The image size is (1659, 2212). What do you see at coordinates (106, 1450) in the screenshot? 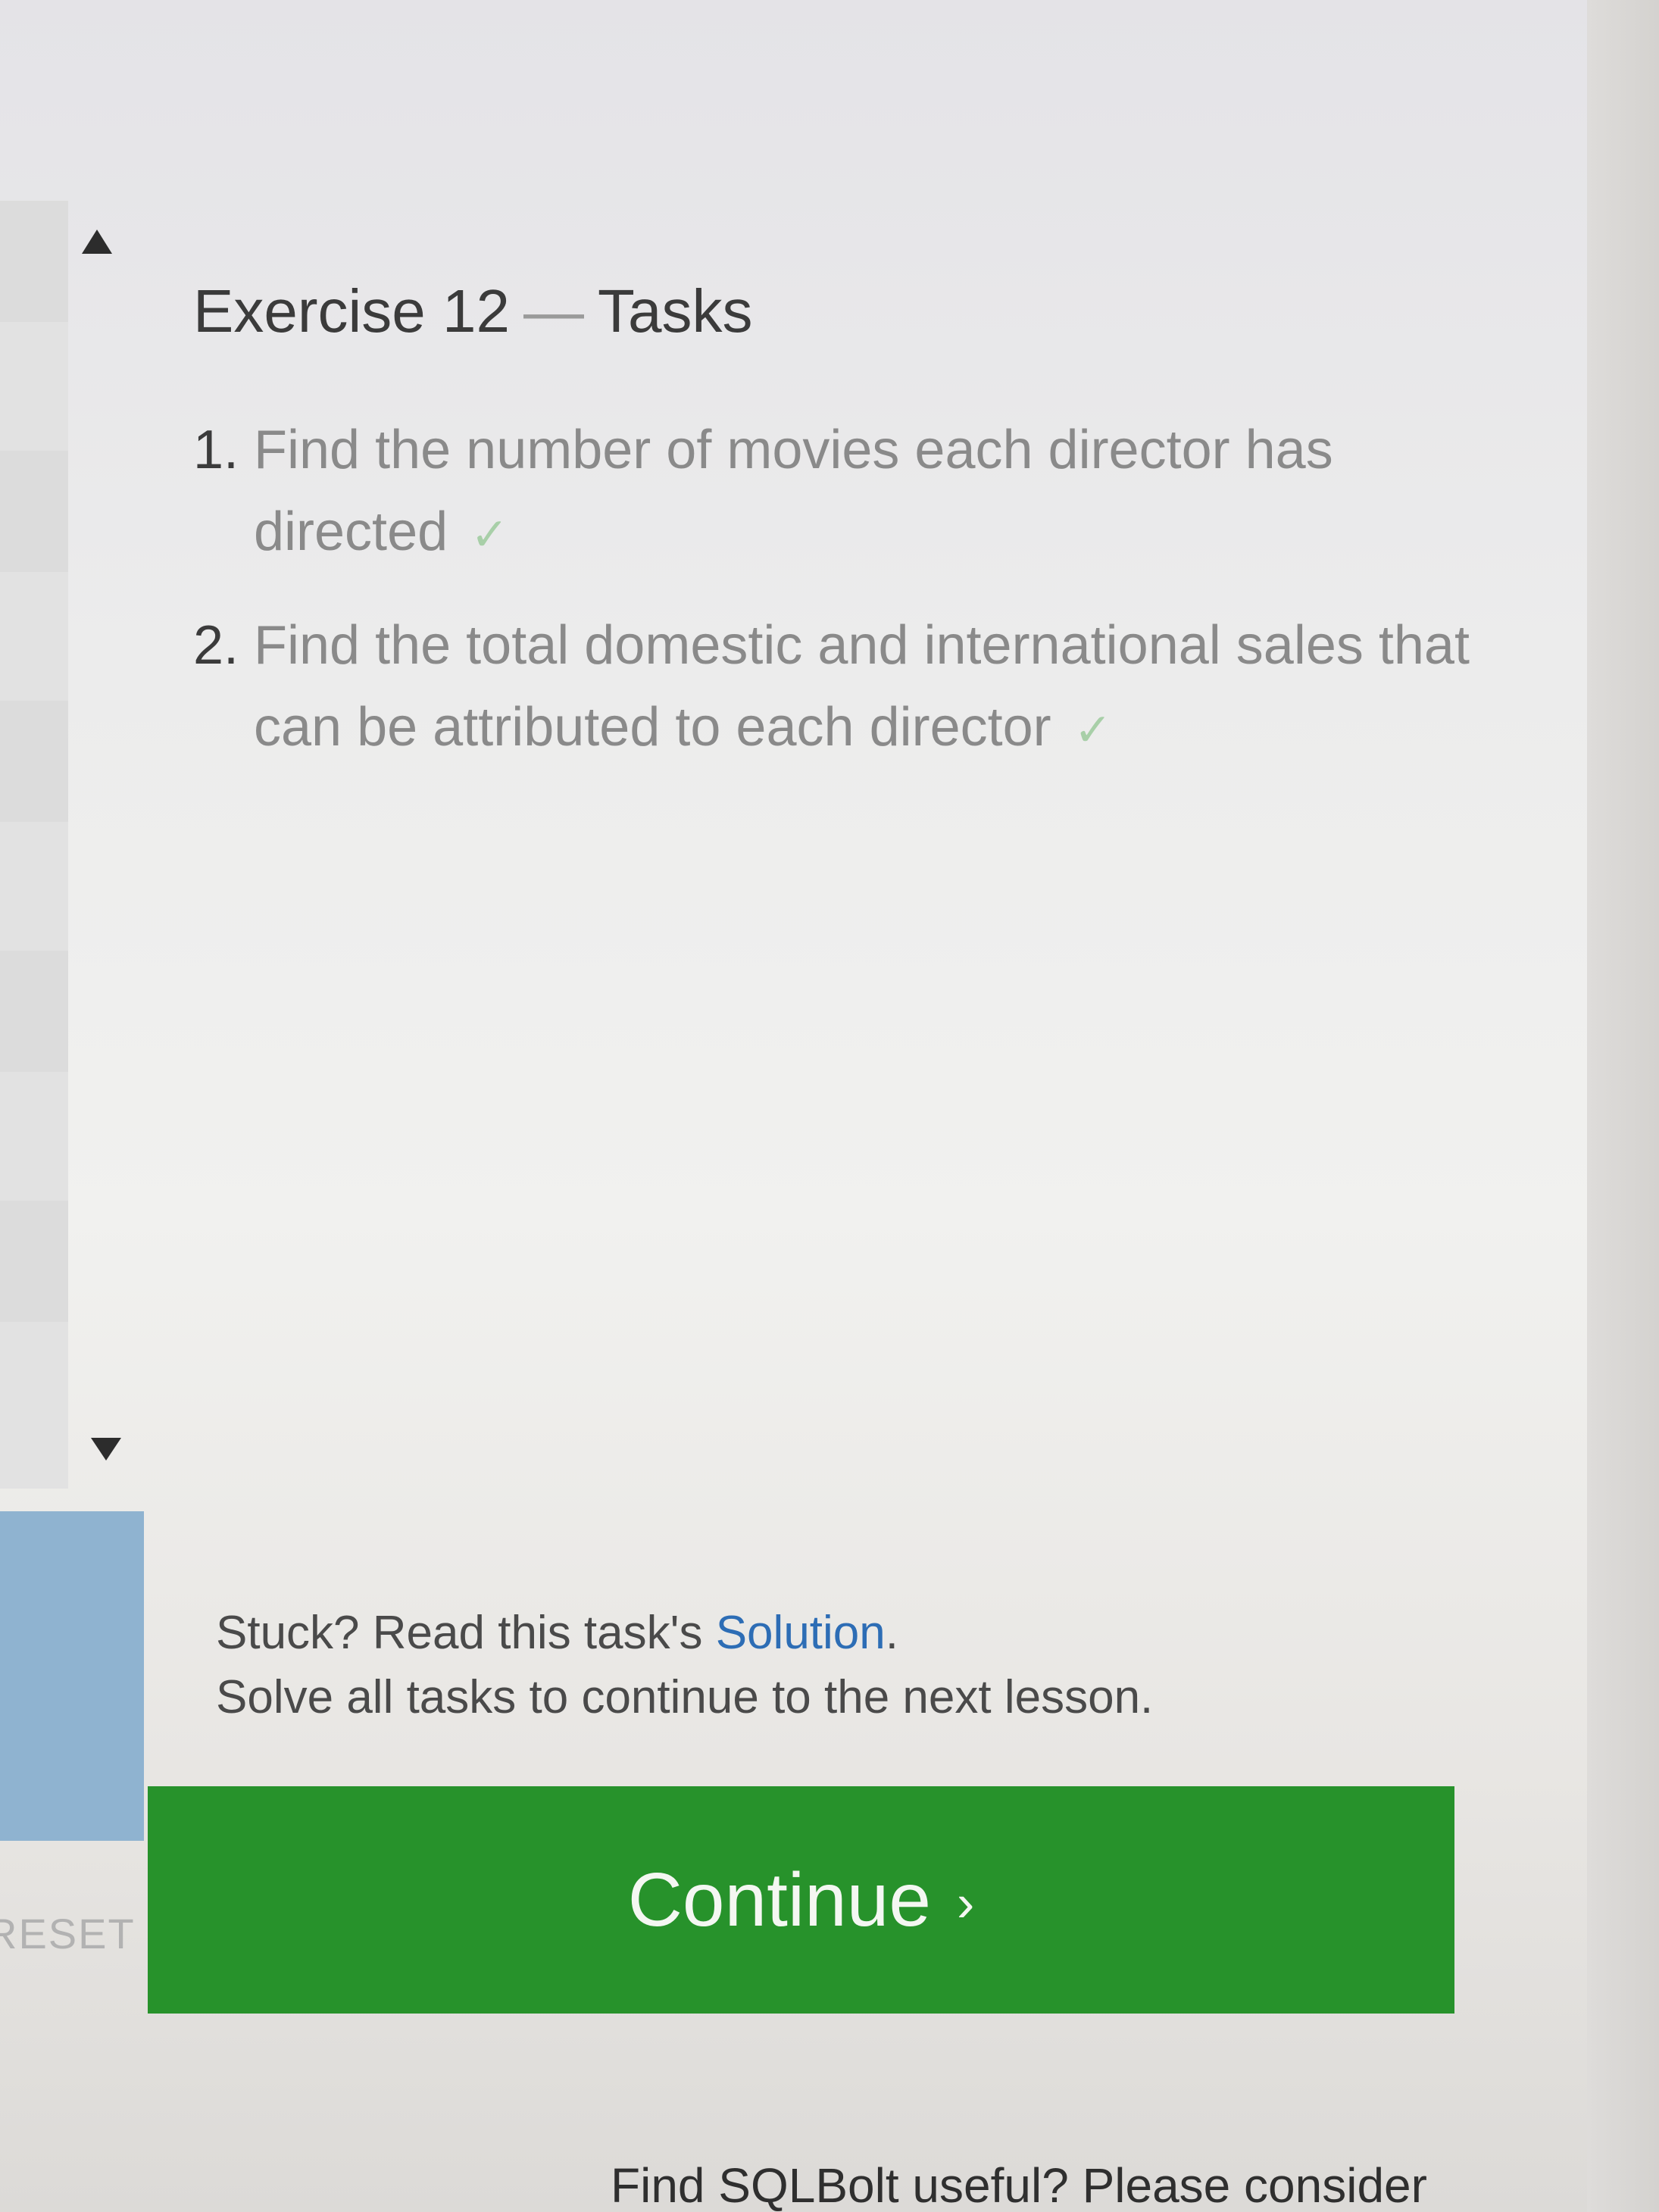
I see `scroll-down-arrow-icon` at bounding box center [106, 1450].